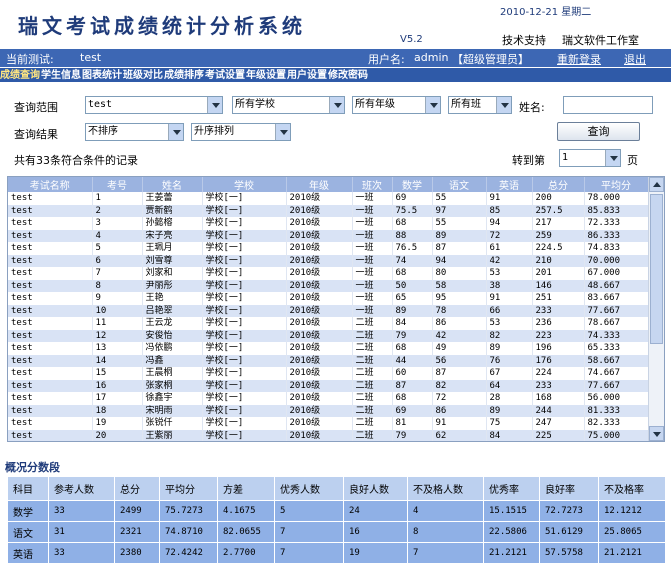 This screenshot has height=567, width=671. What do you see at coordinates (656, 433) in the screenshot?
I see `scroll-down-arrow-icon` at bounding box center [656, 433].